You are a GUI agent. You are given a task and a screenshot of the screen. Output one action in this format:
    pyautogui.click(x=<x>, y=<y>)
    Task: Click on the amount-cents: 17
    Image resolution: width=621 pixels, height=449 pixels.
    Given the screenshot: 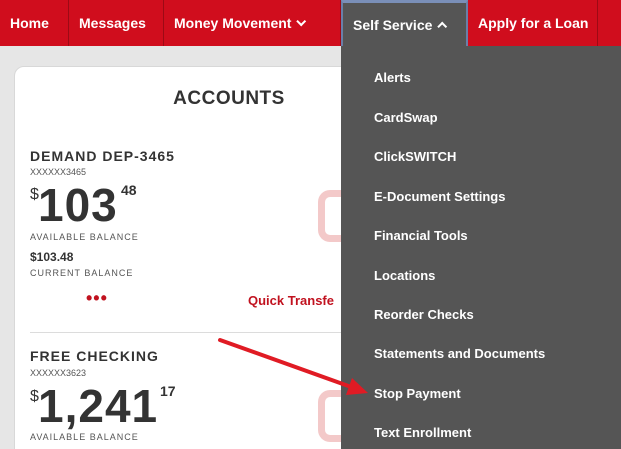 What is the action you would take?
    pyautogui.click(x=168, y=391)
    